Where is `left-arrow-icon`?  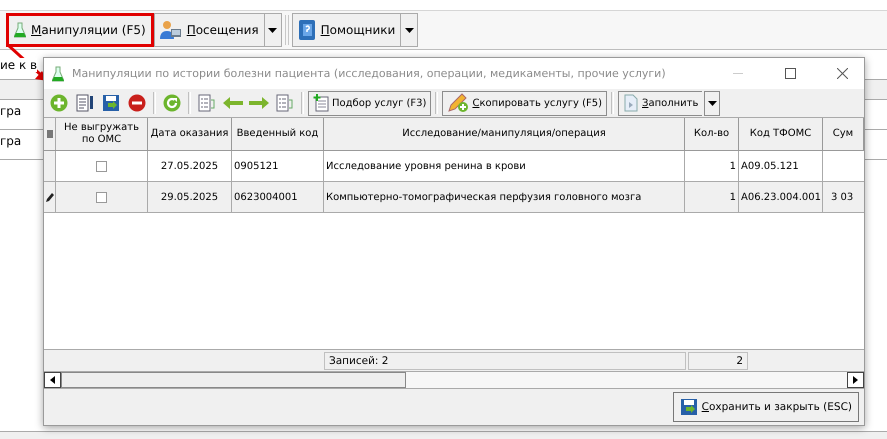 left-arrow-icon is located at coordinates (52, 380).